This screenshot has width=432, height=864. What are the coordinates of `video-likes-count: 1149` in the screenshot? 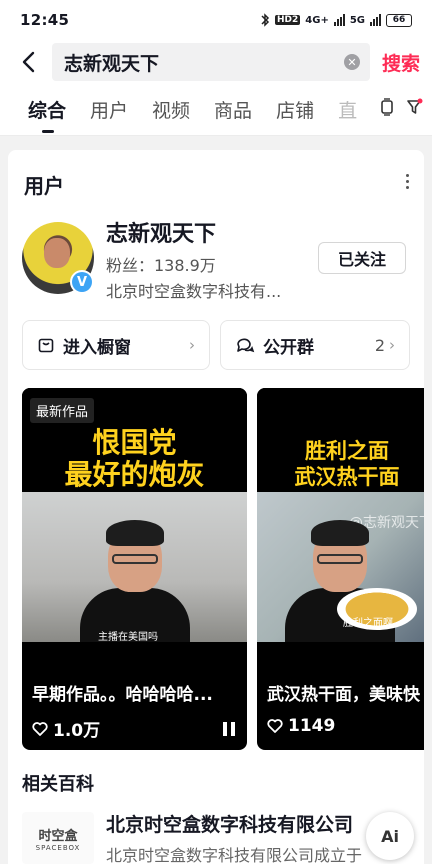 It's located at (312, 726).